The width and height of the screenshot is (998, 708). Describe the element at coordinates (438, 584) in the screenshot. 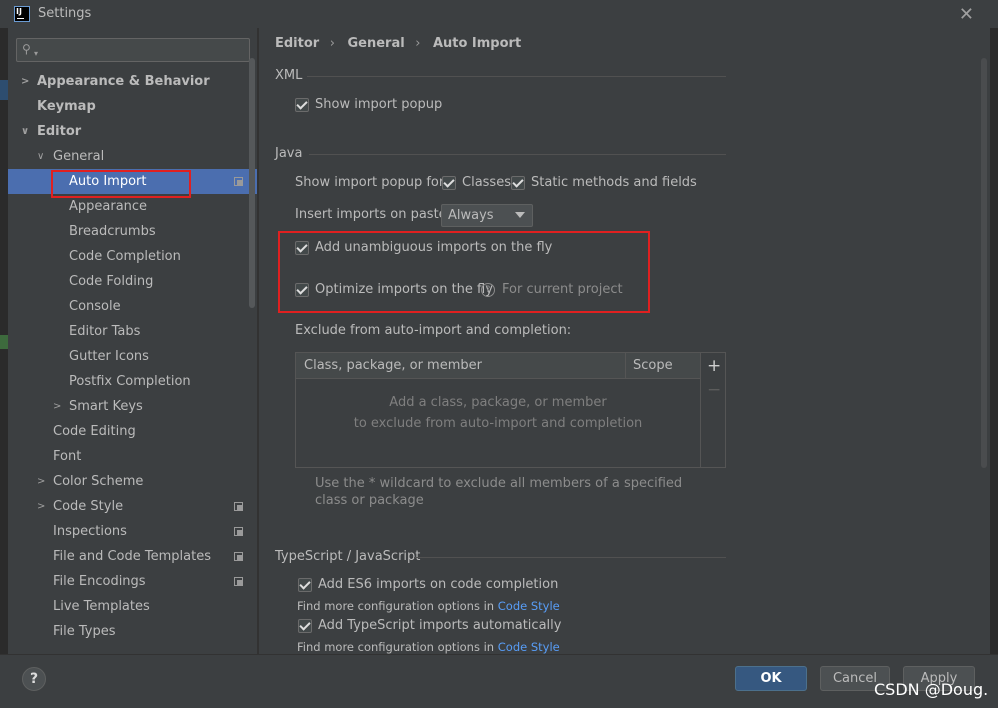

I see `add-es6-label: Add ES6 imports on code completion` at that location.